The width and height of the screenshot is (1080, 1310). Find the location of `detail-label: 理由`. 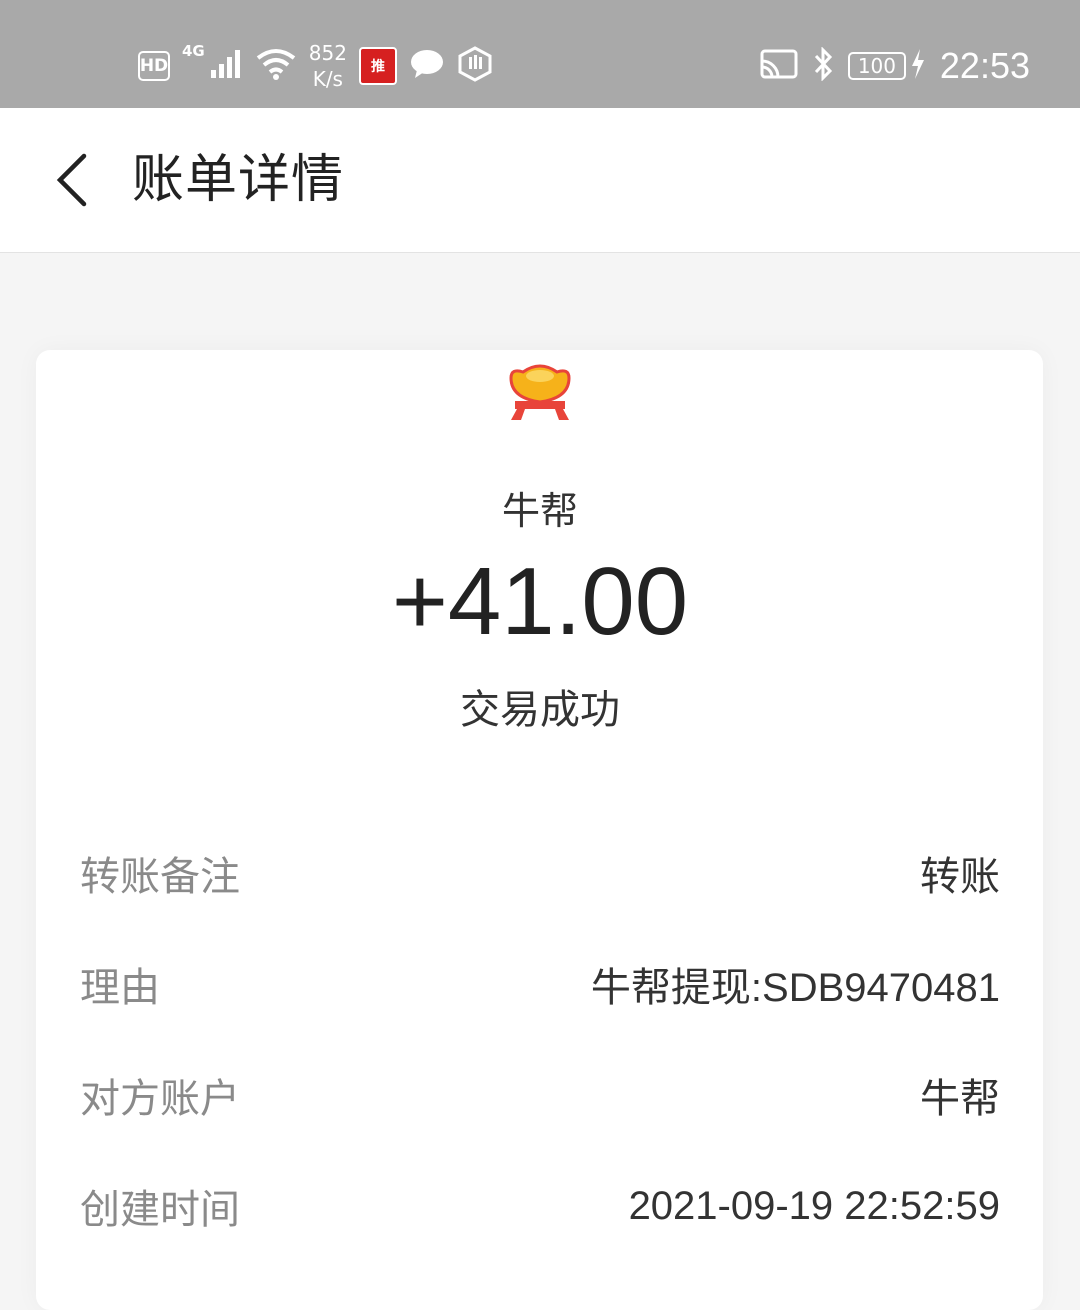

detail-label: 理由 is located at coordinates (120, 988).